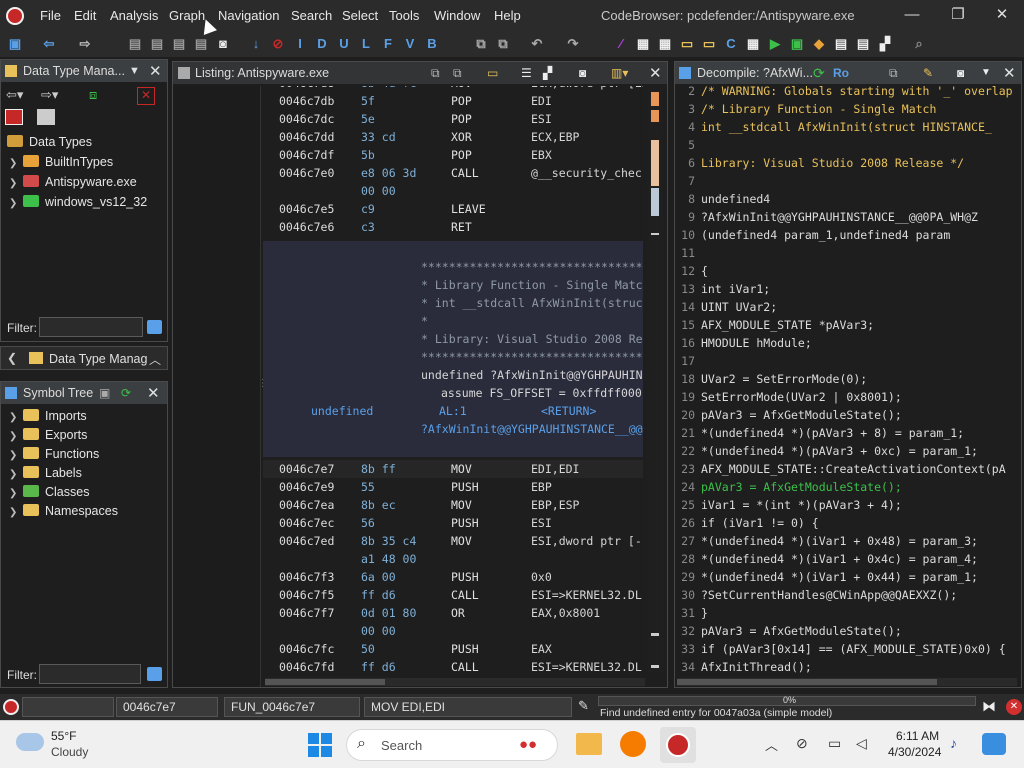  I want to click on folder-icon: ▭, so click(709, 44).